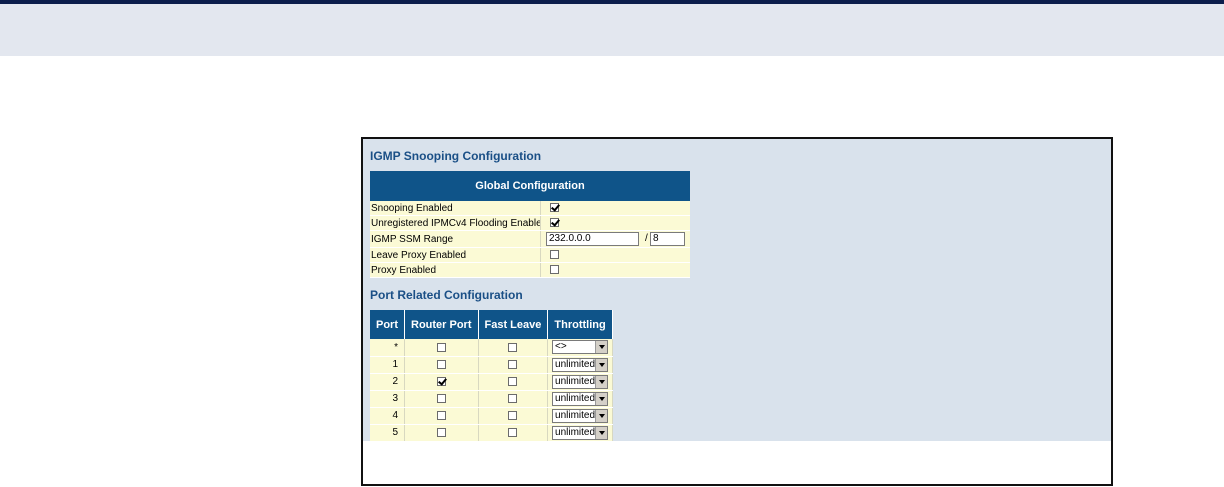  What do you see at coordinates (455, 208) in the screenshot?
I see `snooping-enabled-label: Snooping Enabled` at bounding box center [455, 208].